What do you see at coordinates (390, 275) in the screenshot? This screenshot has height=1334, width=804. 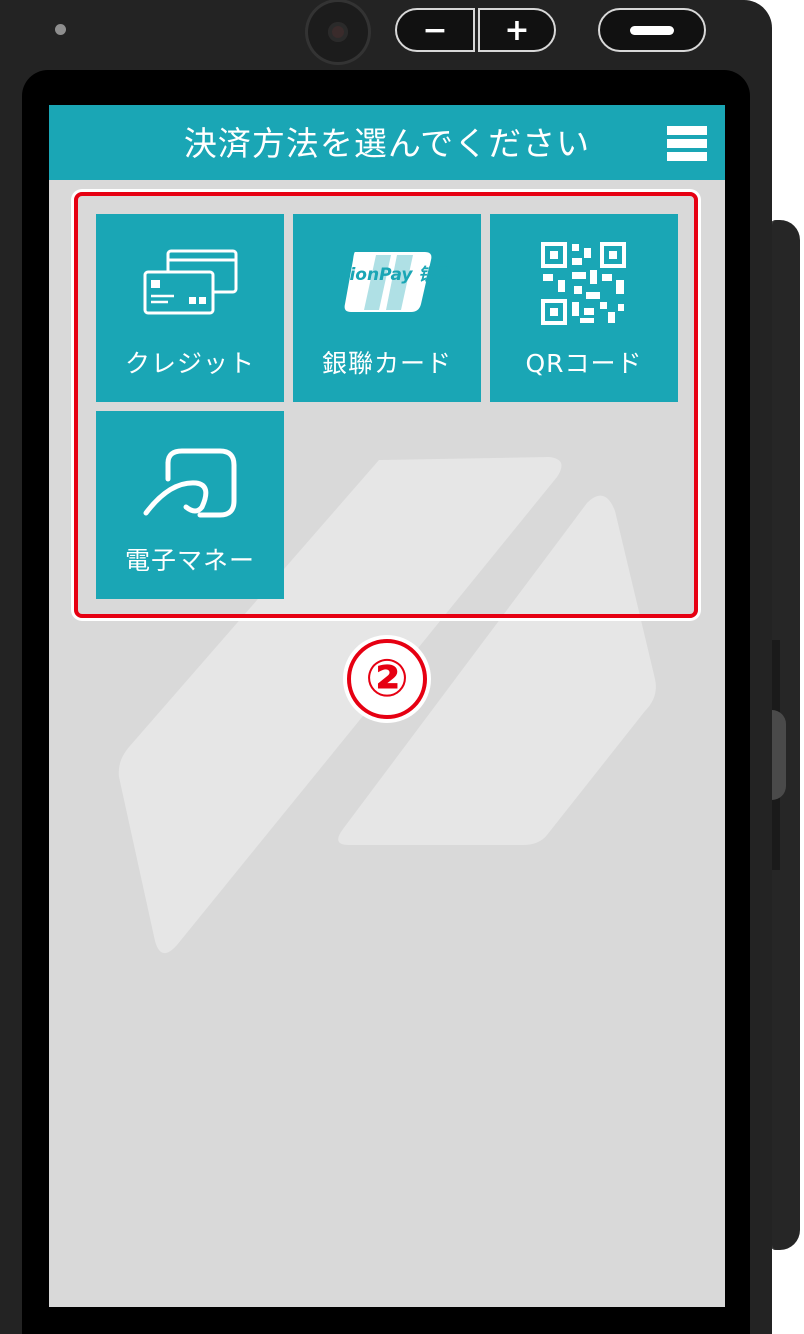 I see `unionpay-logo-text: UnionPay 银联` at bounding box center [390, 275].